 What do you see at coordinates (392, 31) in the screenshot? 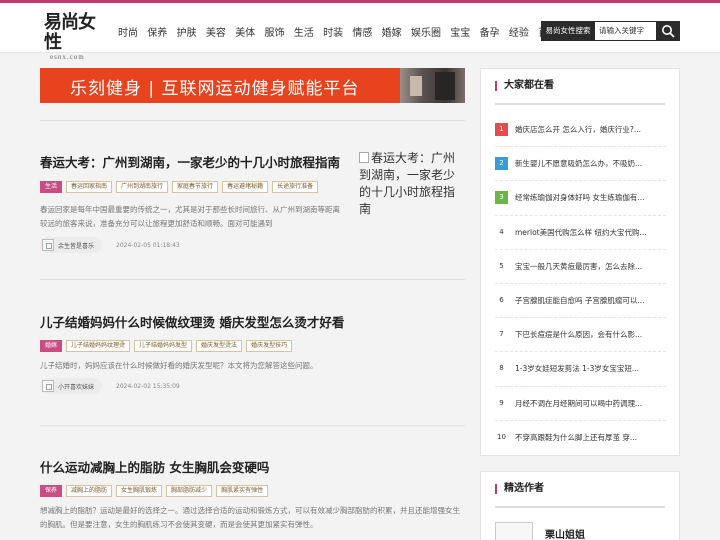
I see `nav-item-wedding: 婚嫁` at bounding box center [392, 31].